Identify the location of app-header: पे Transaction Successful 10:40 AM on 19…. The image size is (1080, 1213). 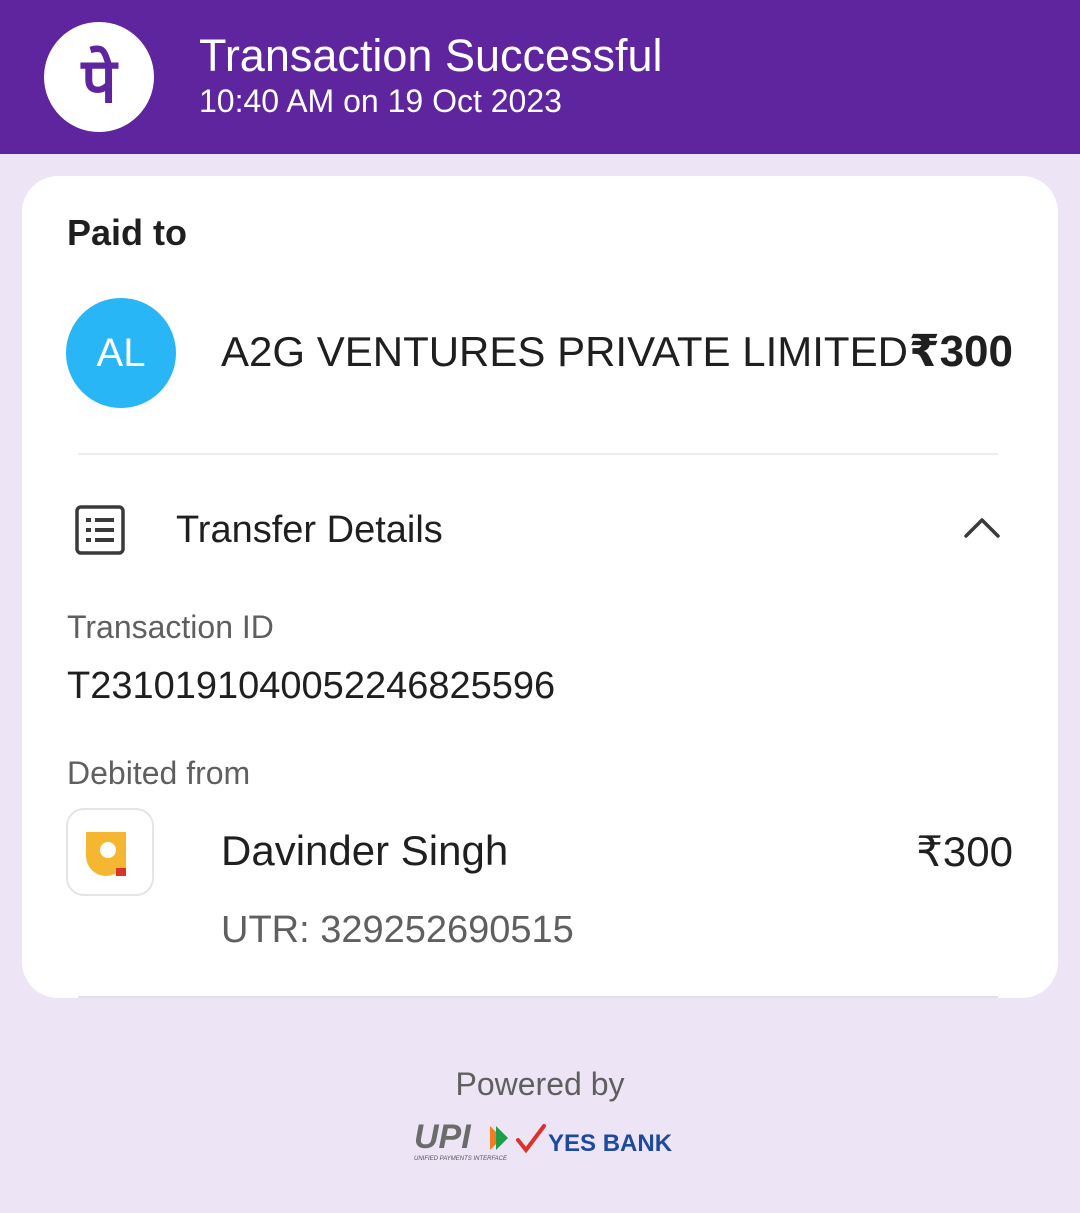
(540, 77).